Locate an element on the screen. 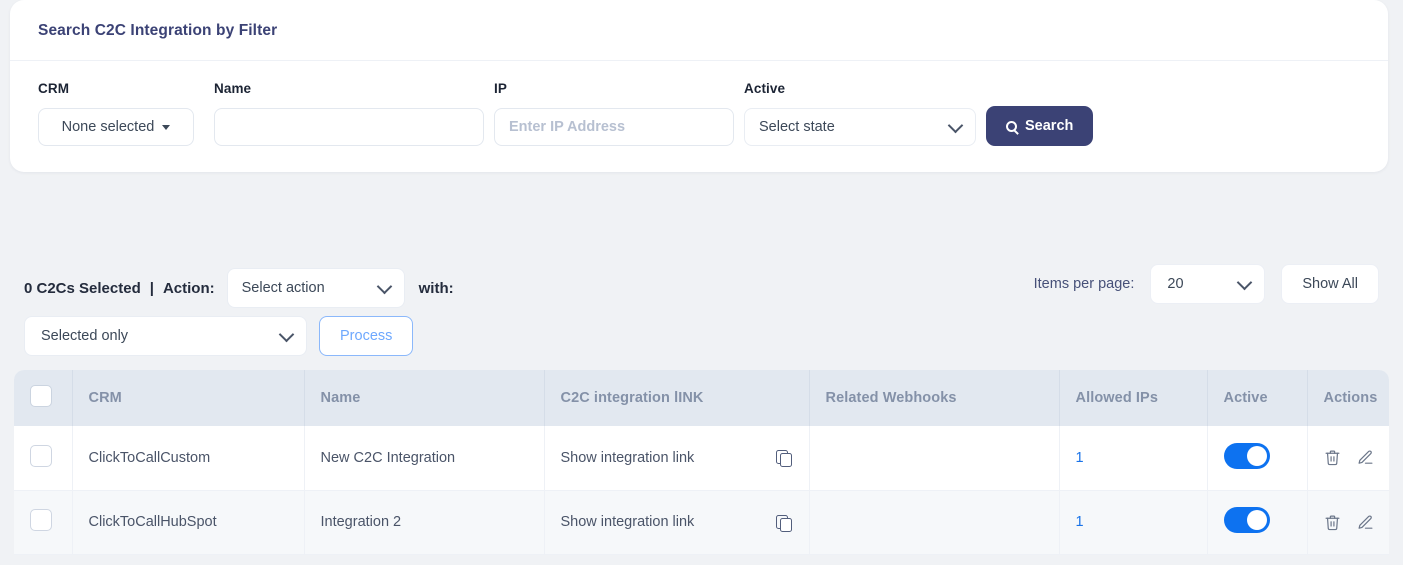 This screenshot has width=1403, height=565. show-all-button: Show All is located at coordinates (1330, 284).